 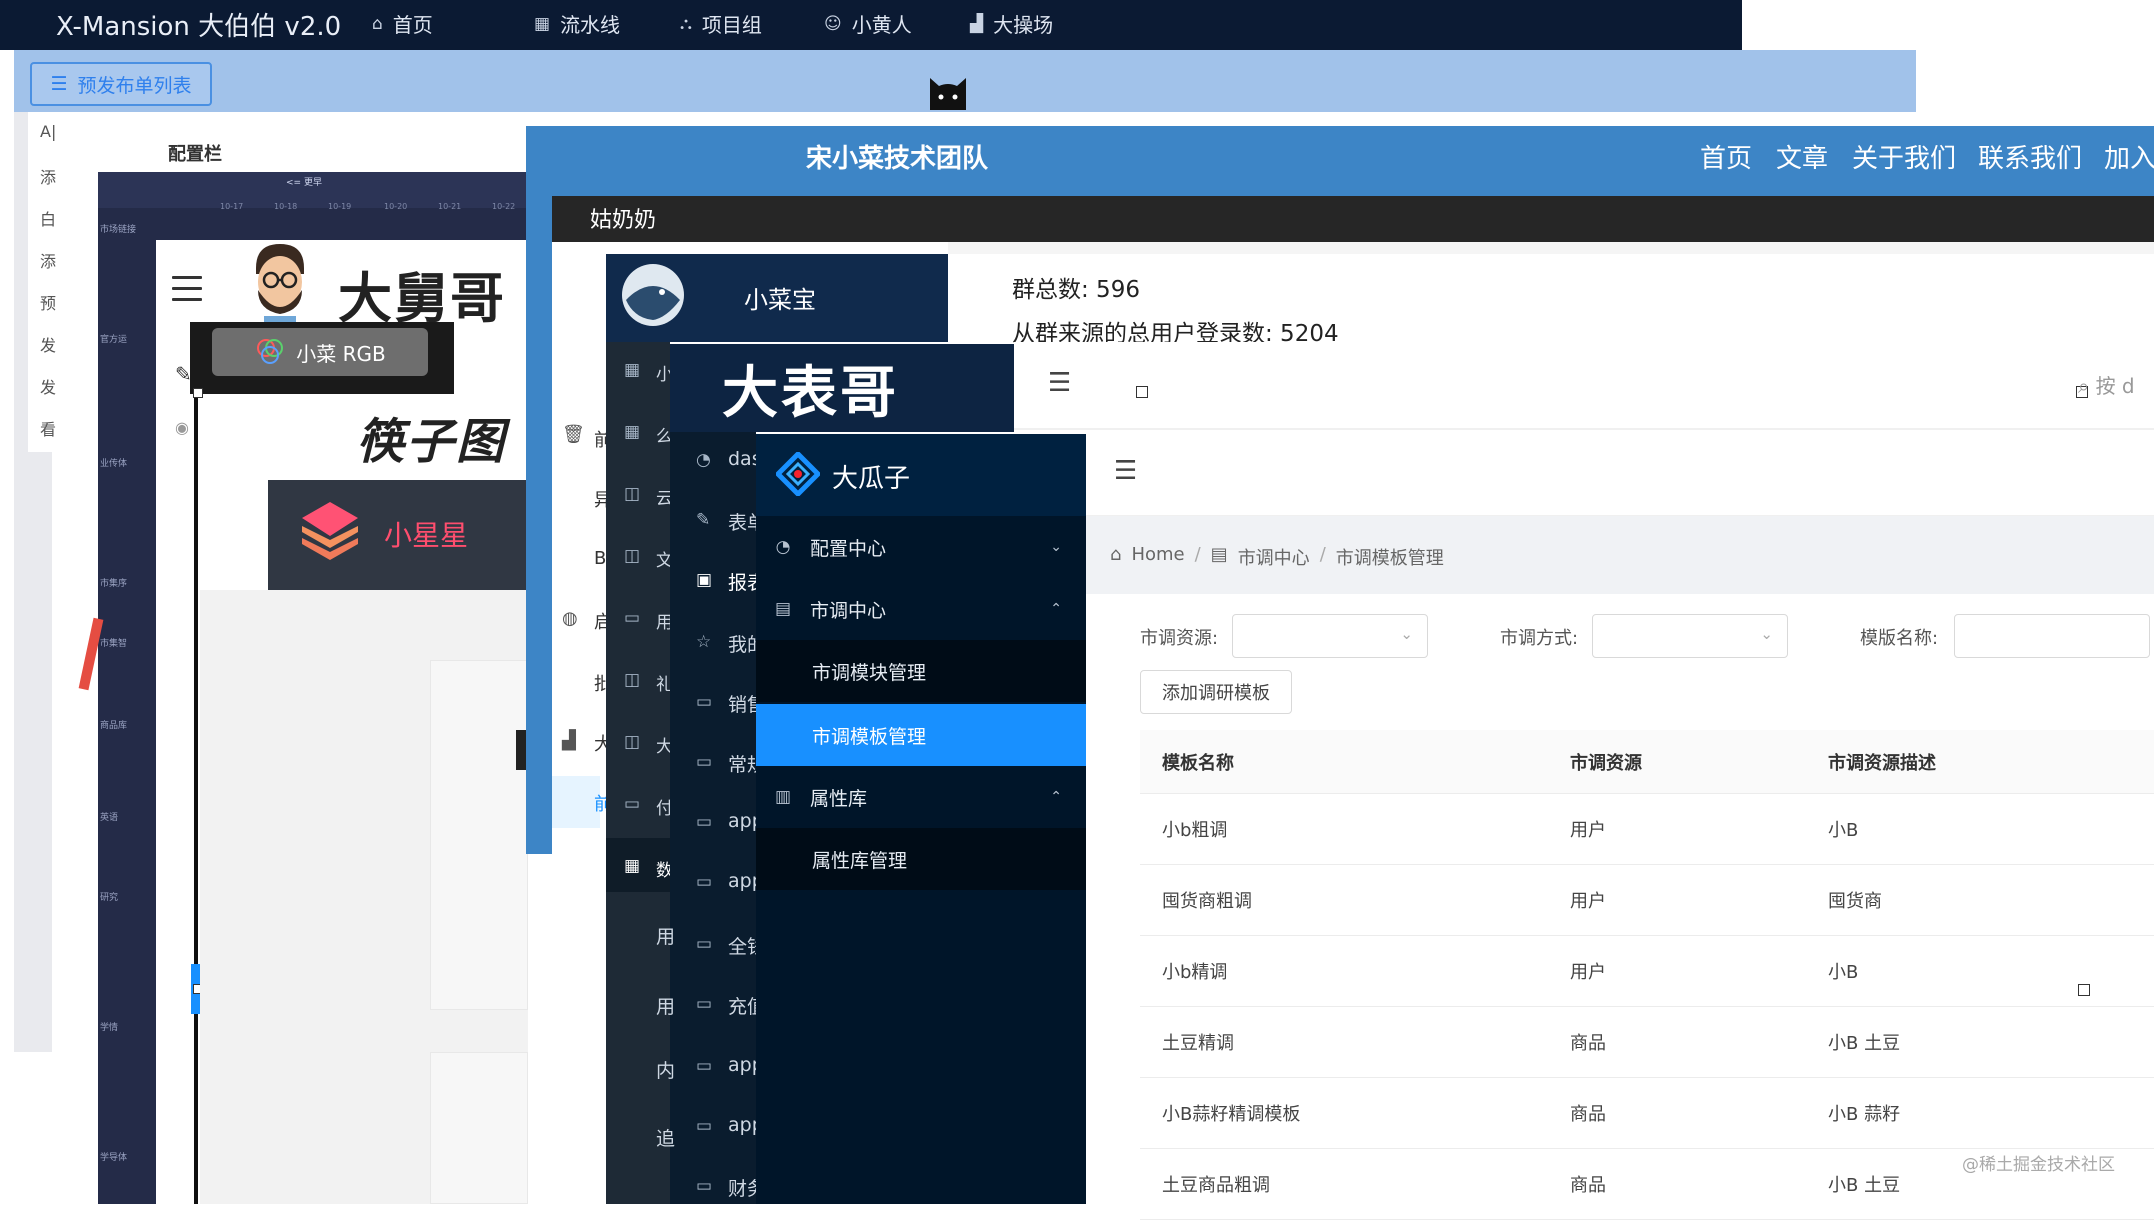 I want to click on calligraphy-logo: 筷子图, so click(x=431, y=442).